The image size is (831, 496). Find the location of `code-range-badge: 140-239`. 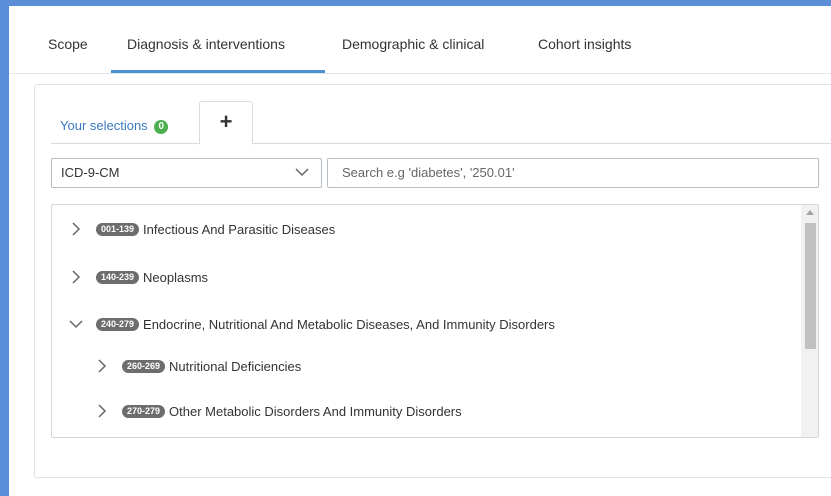

code-range-badge: 140-239 is located at coordinates (118, 277).